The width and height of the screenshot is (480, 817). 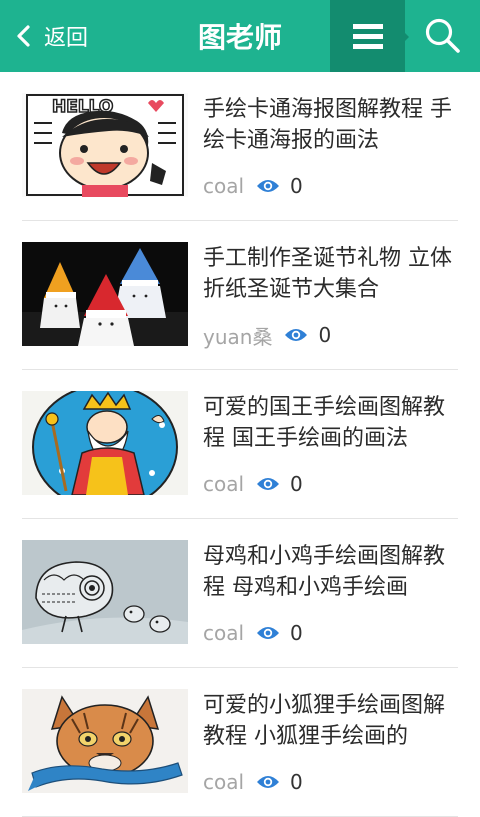 I want to click on article-thumbnail: HELLO, so click(x=105, y=145).